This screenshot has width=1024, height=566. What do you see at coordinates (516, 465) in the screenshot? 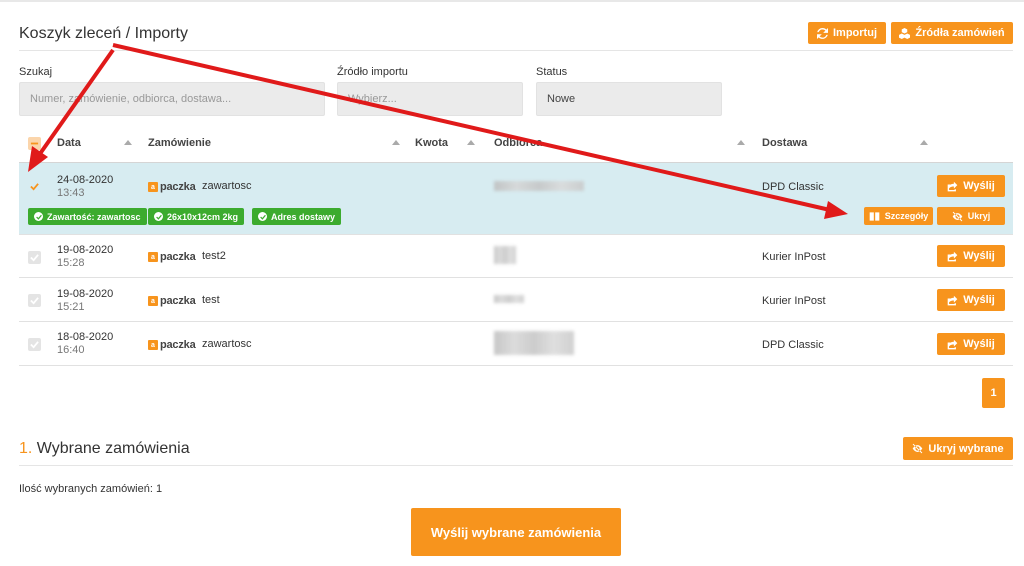
I see `selected-divider` at bounding box center [516, 465].